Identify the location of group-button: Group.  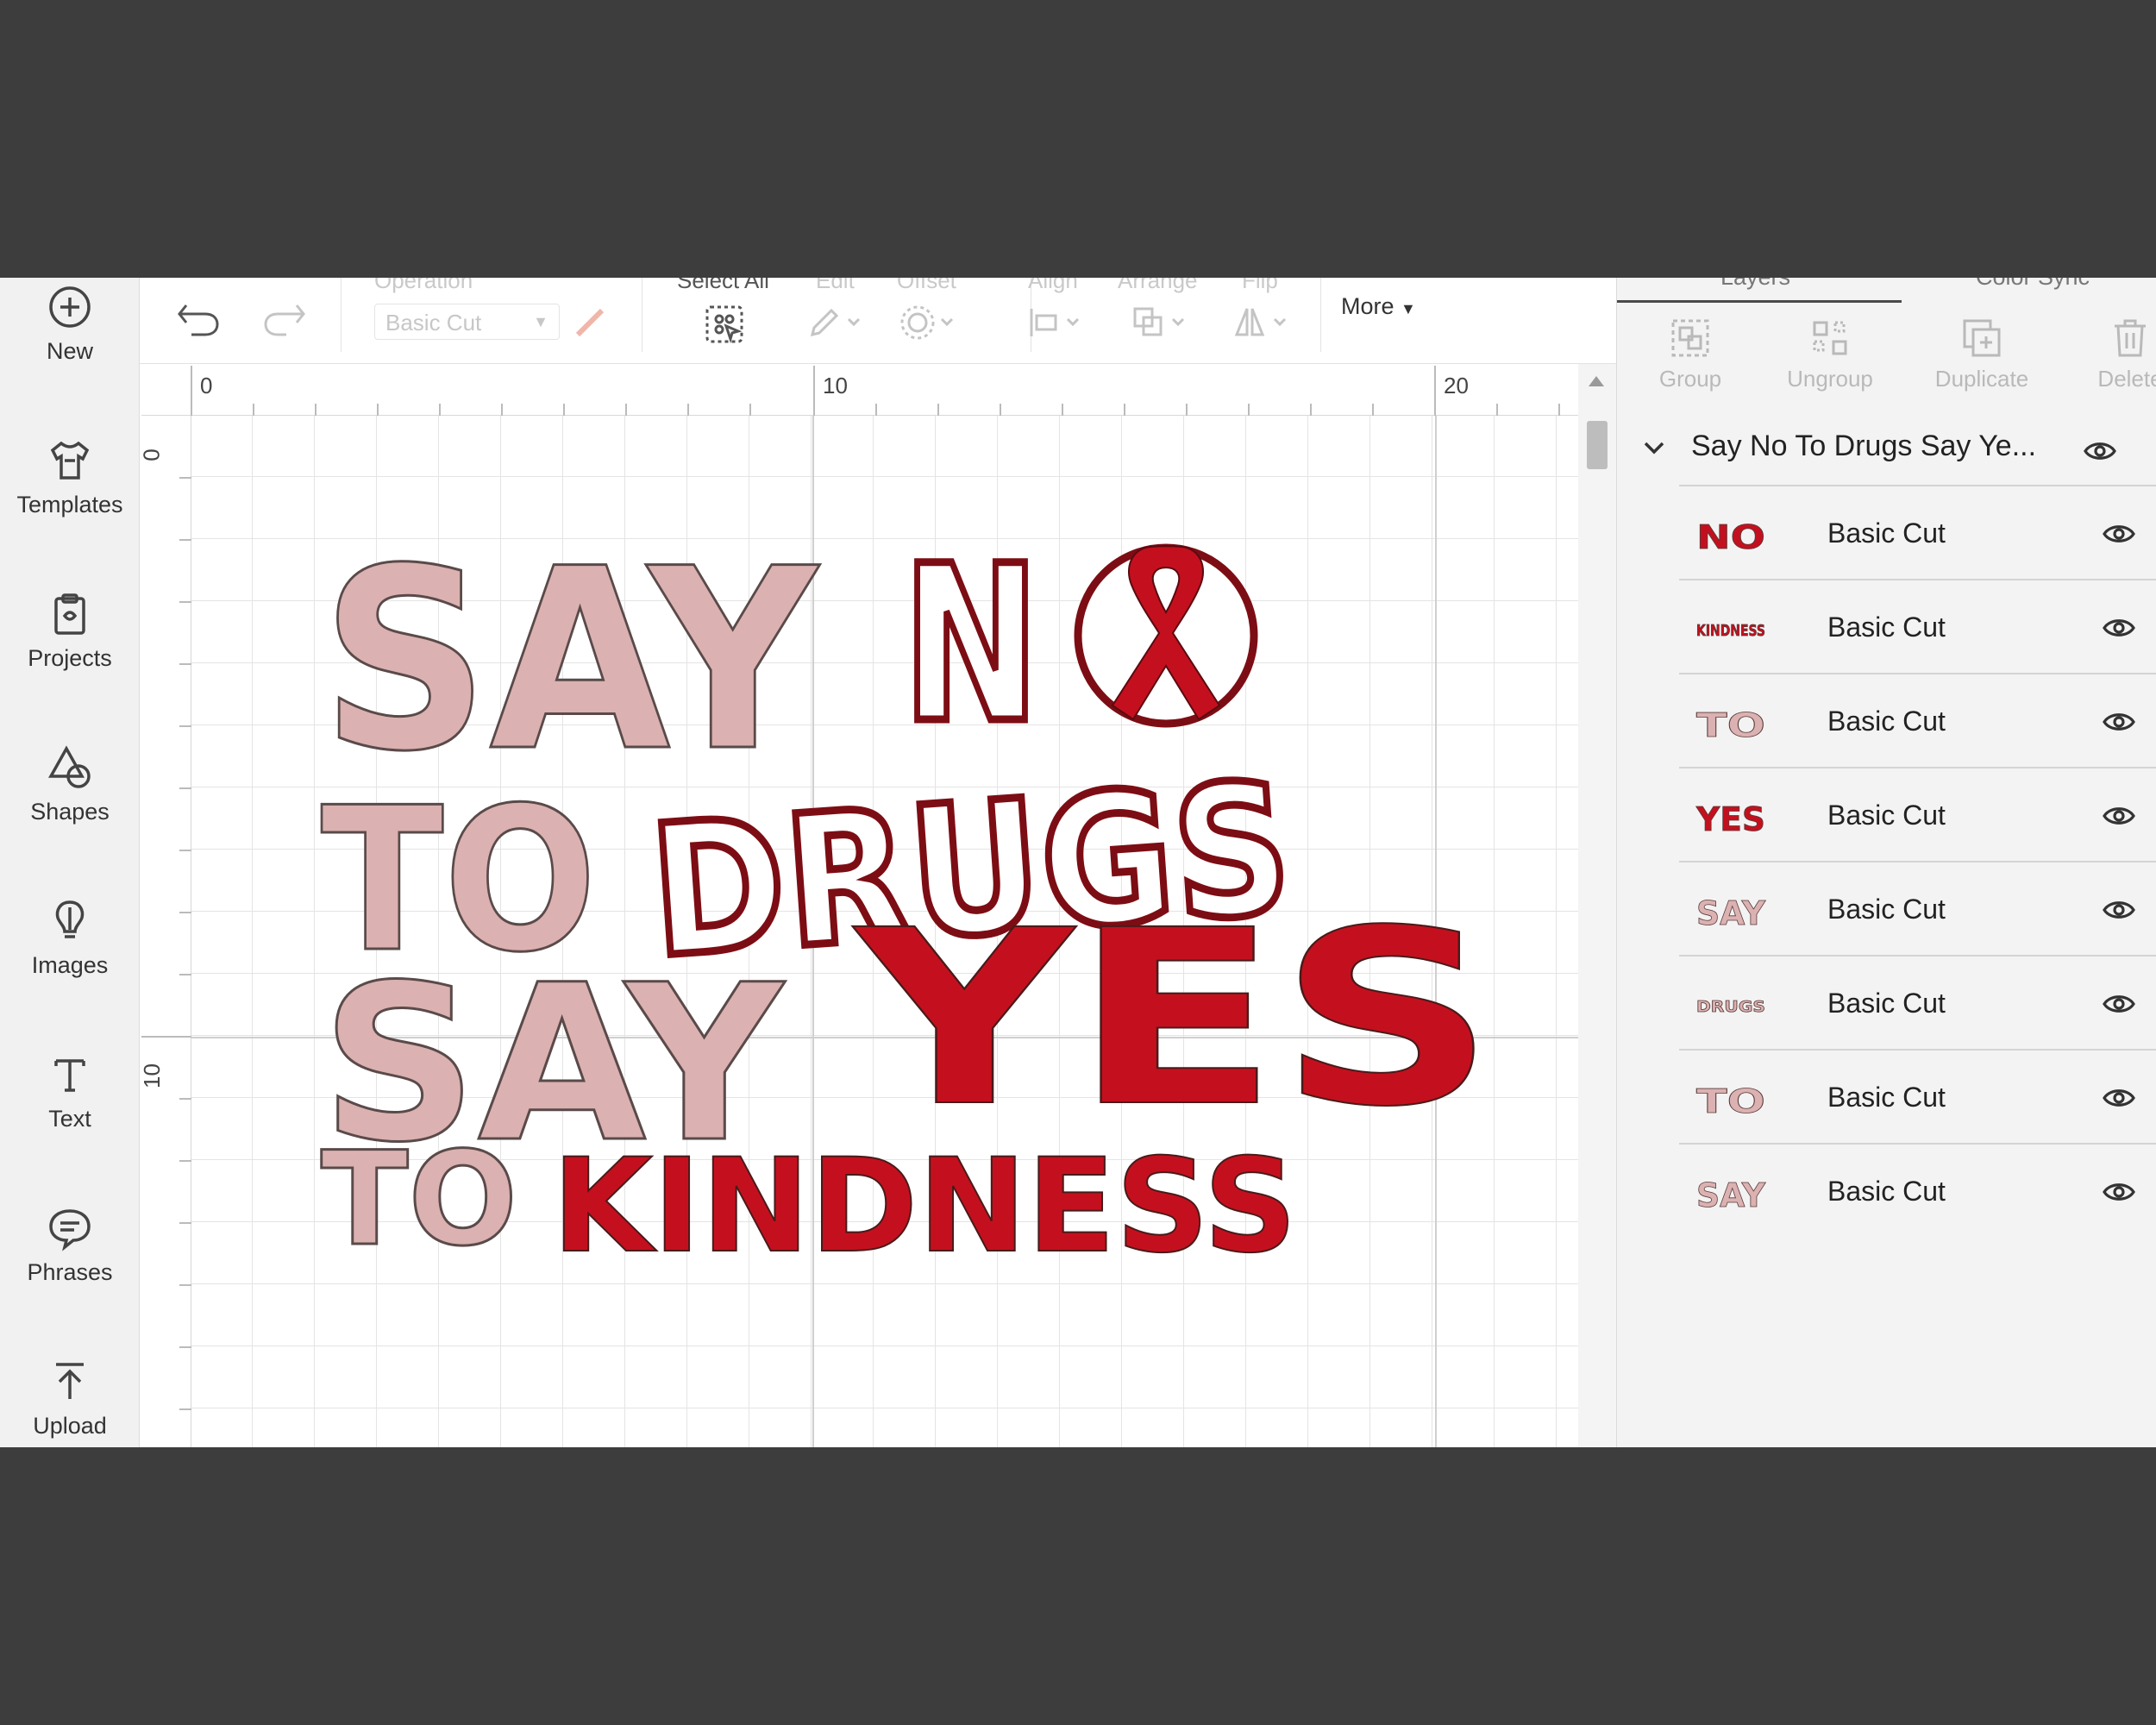
(1690, 359).